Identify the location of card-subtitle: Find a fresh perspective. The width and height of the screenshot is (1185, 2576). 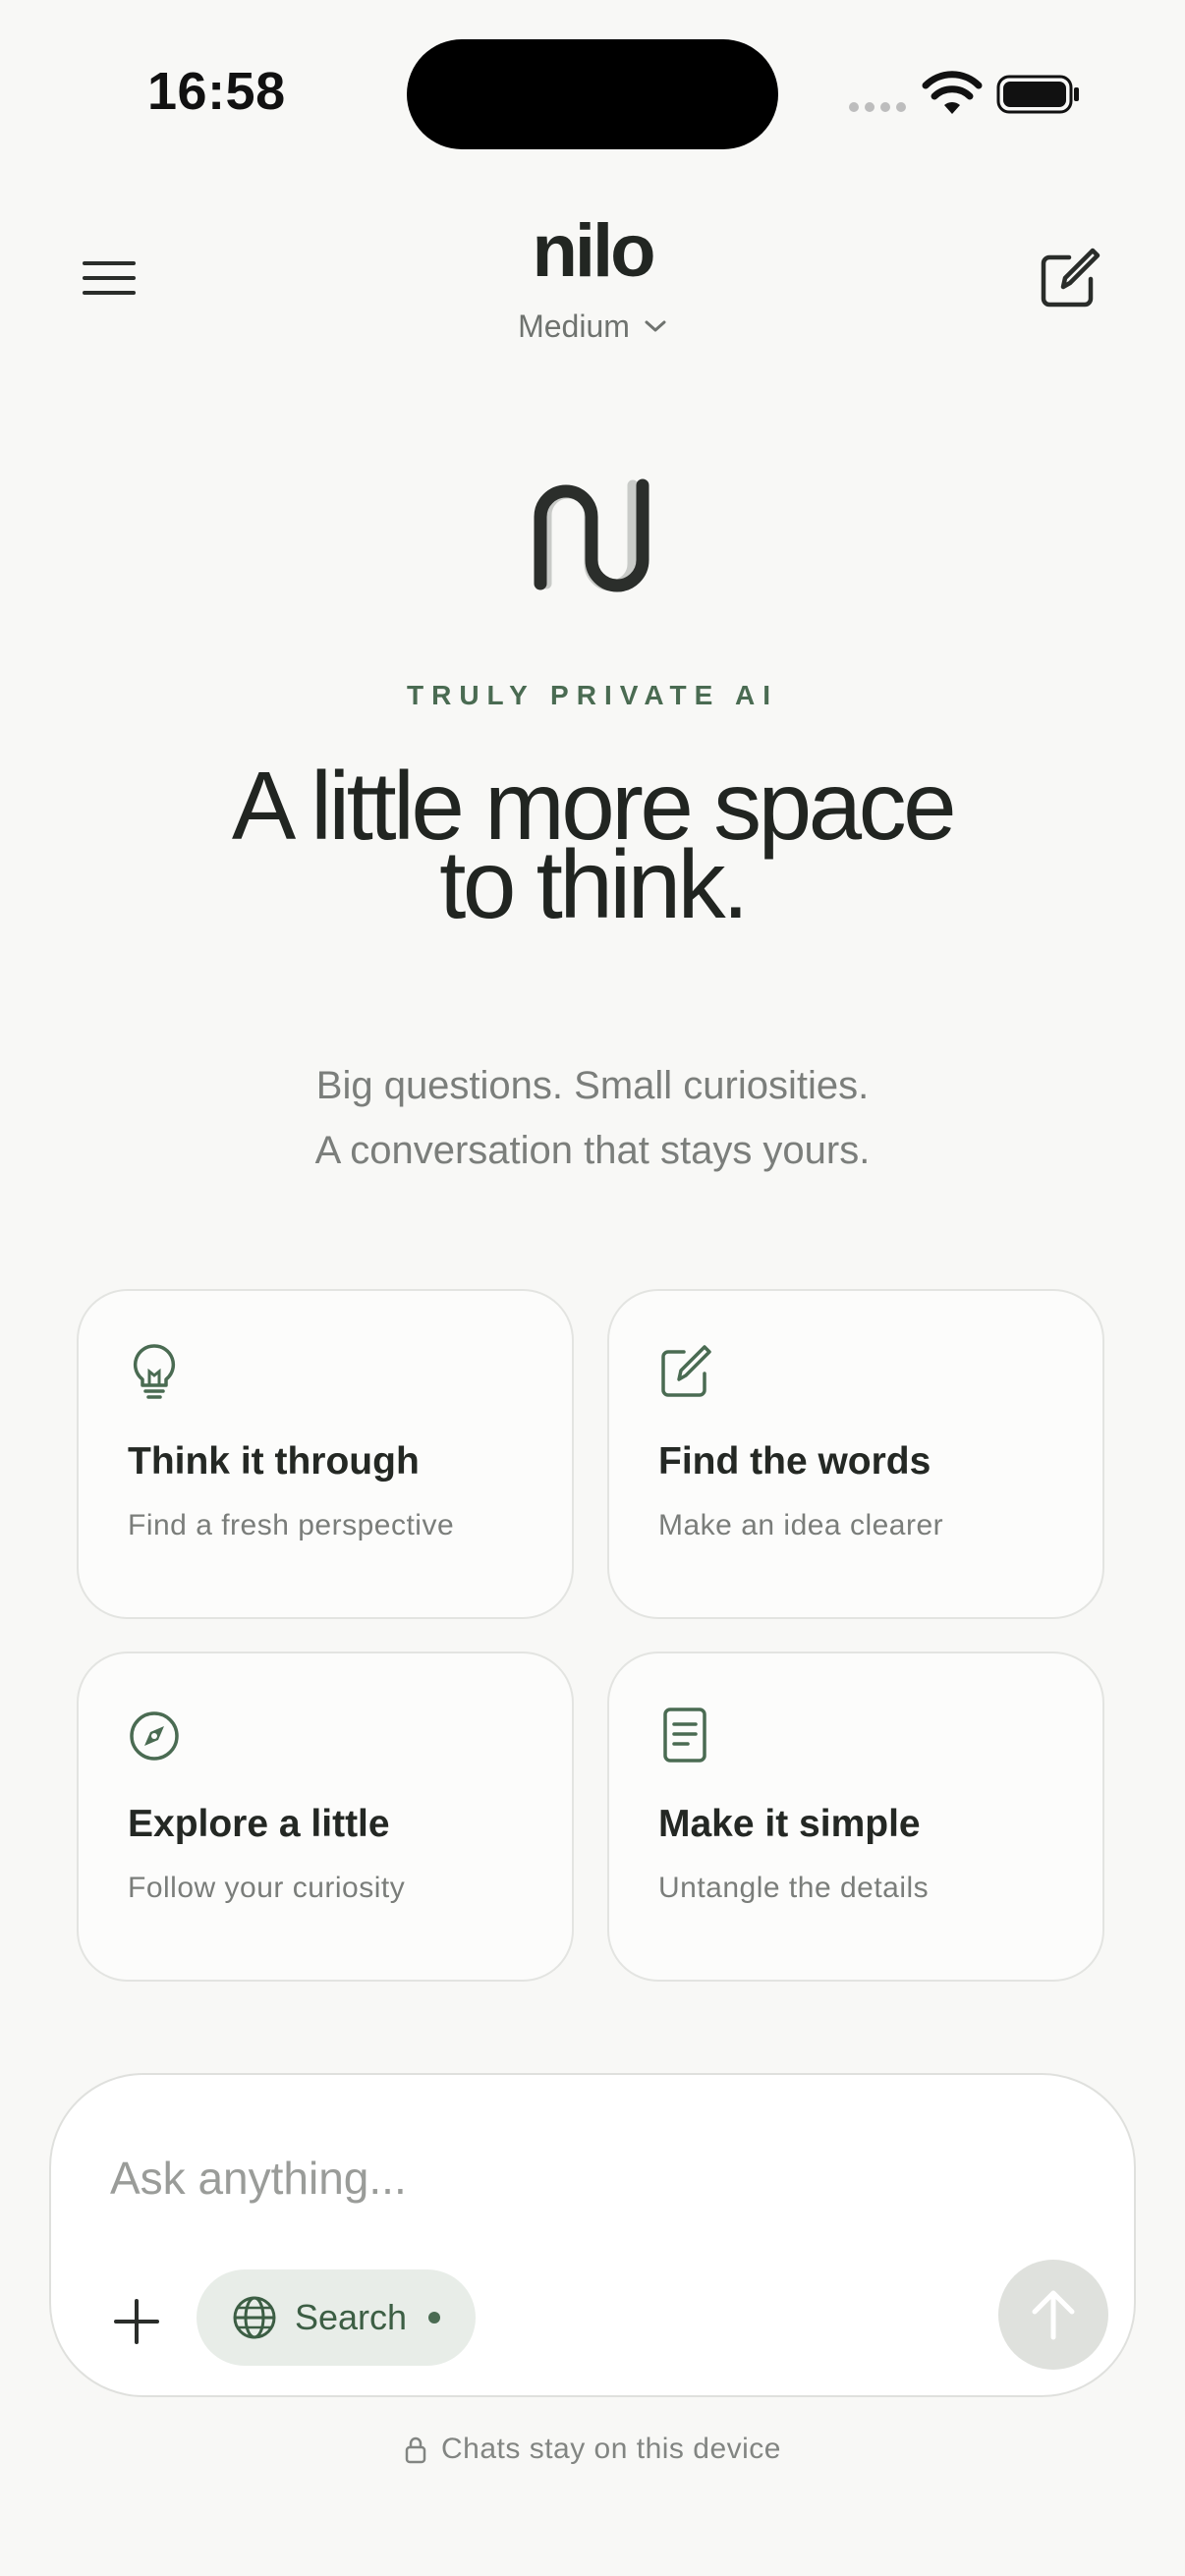
(291, 1525).